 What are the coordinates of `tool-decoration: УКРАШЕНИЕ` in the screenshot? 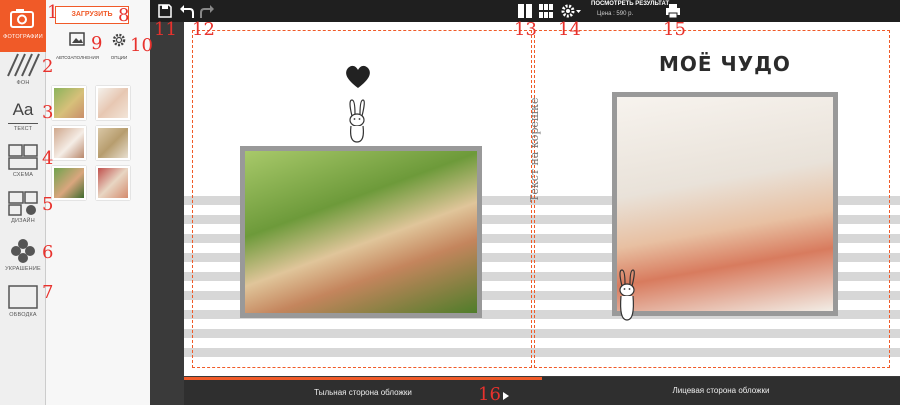 It's located at (23, 258).